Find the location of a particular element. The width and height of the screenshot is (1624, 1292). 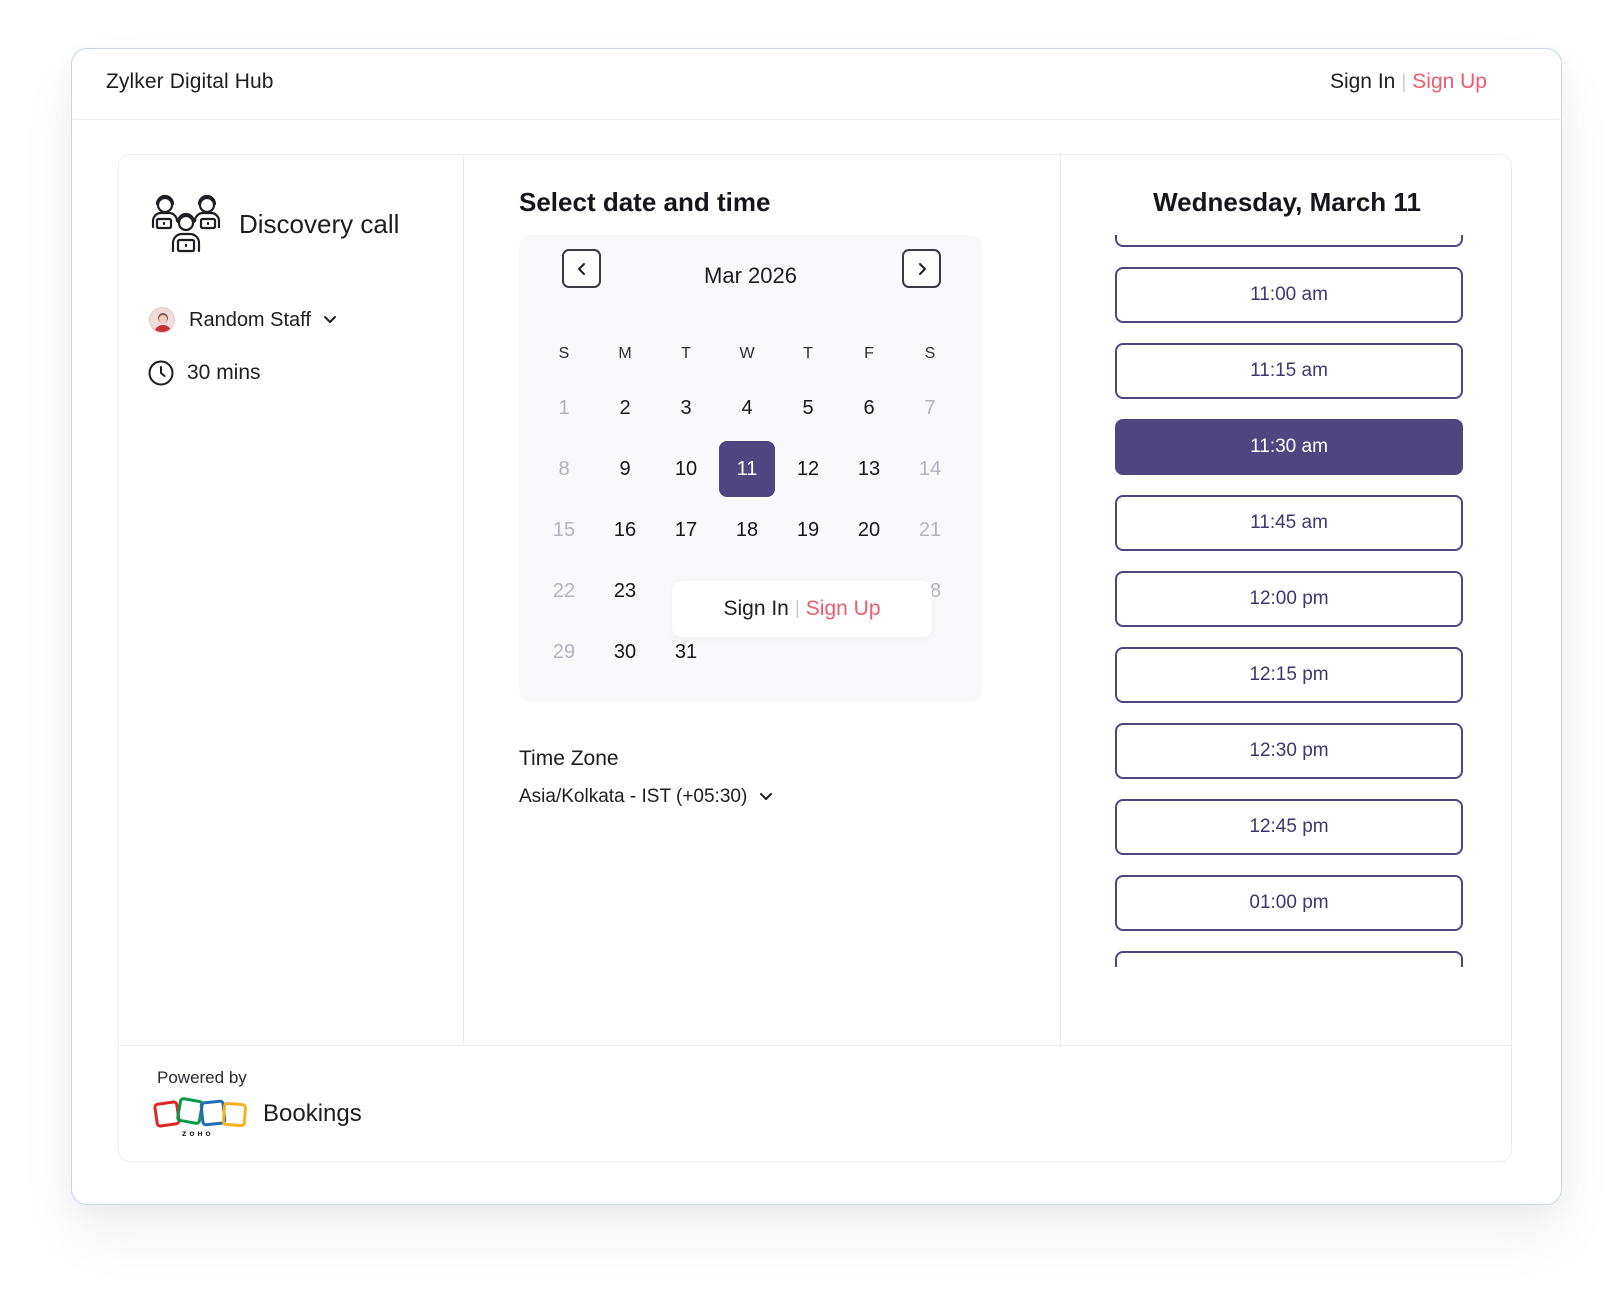

calendar-day: 21 is located at coordinates (930, 529).